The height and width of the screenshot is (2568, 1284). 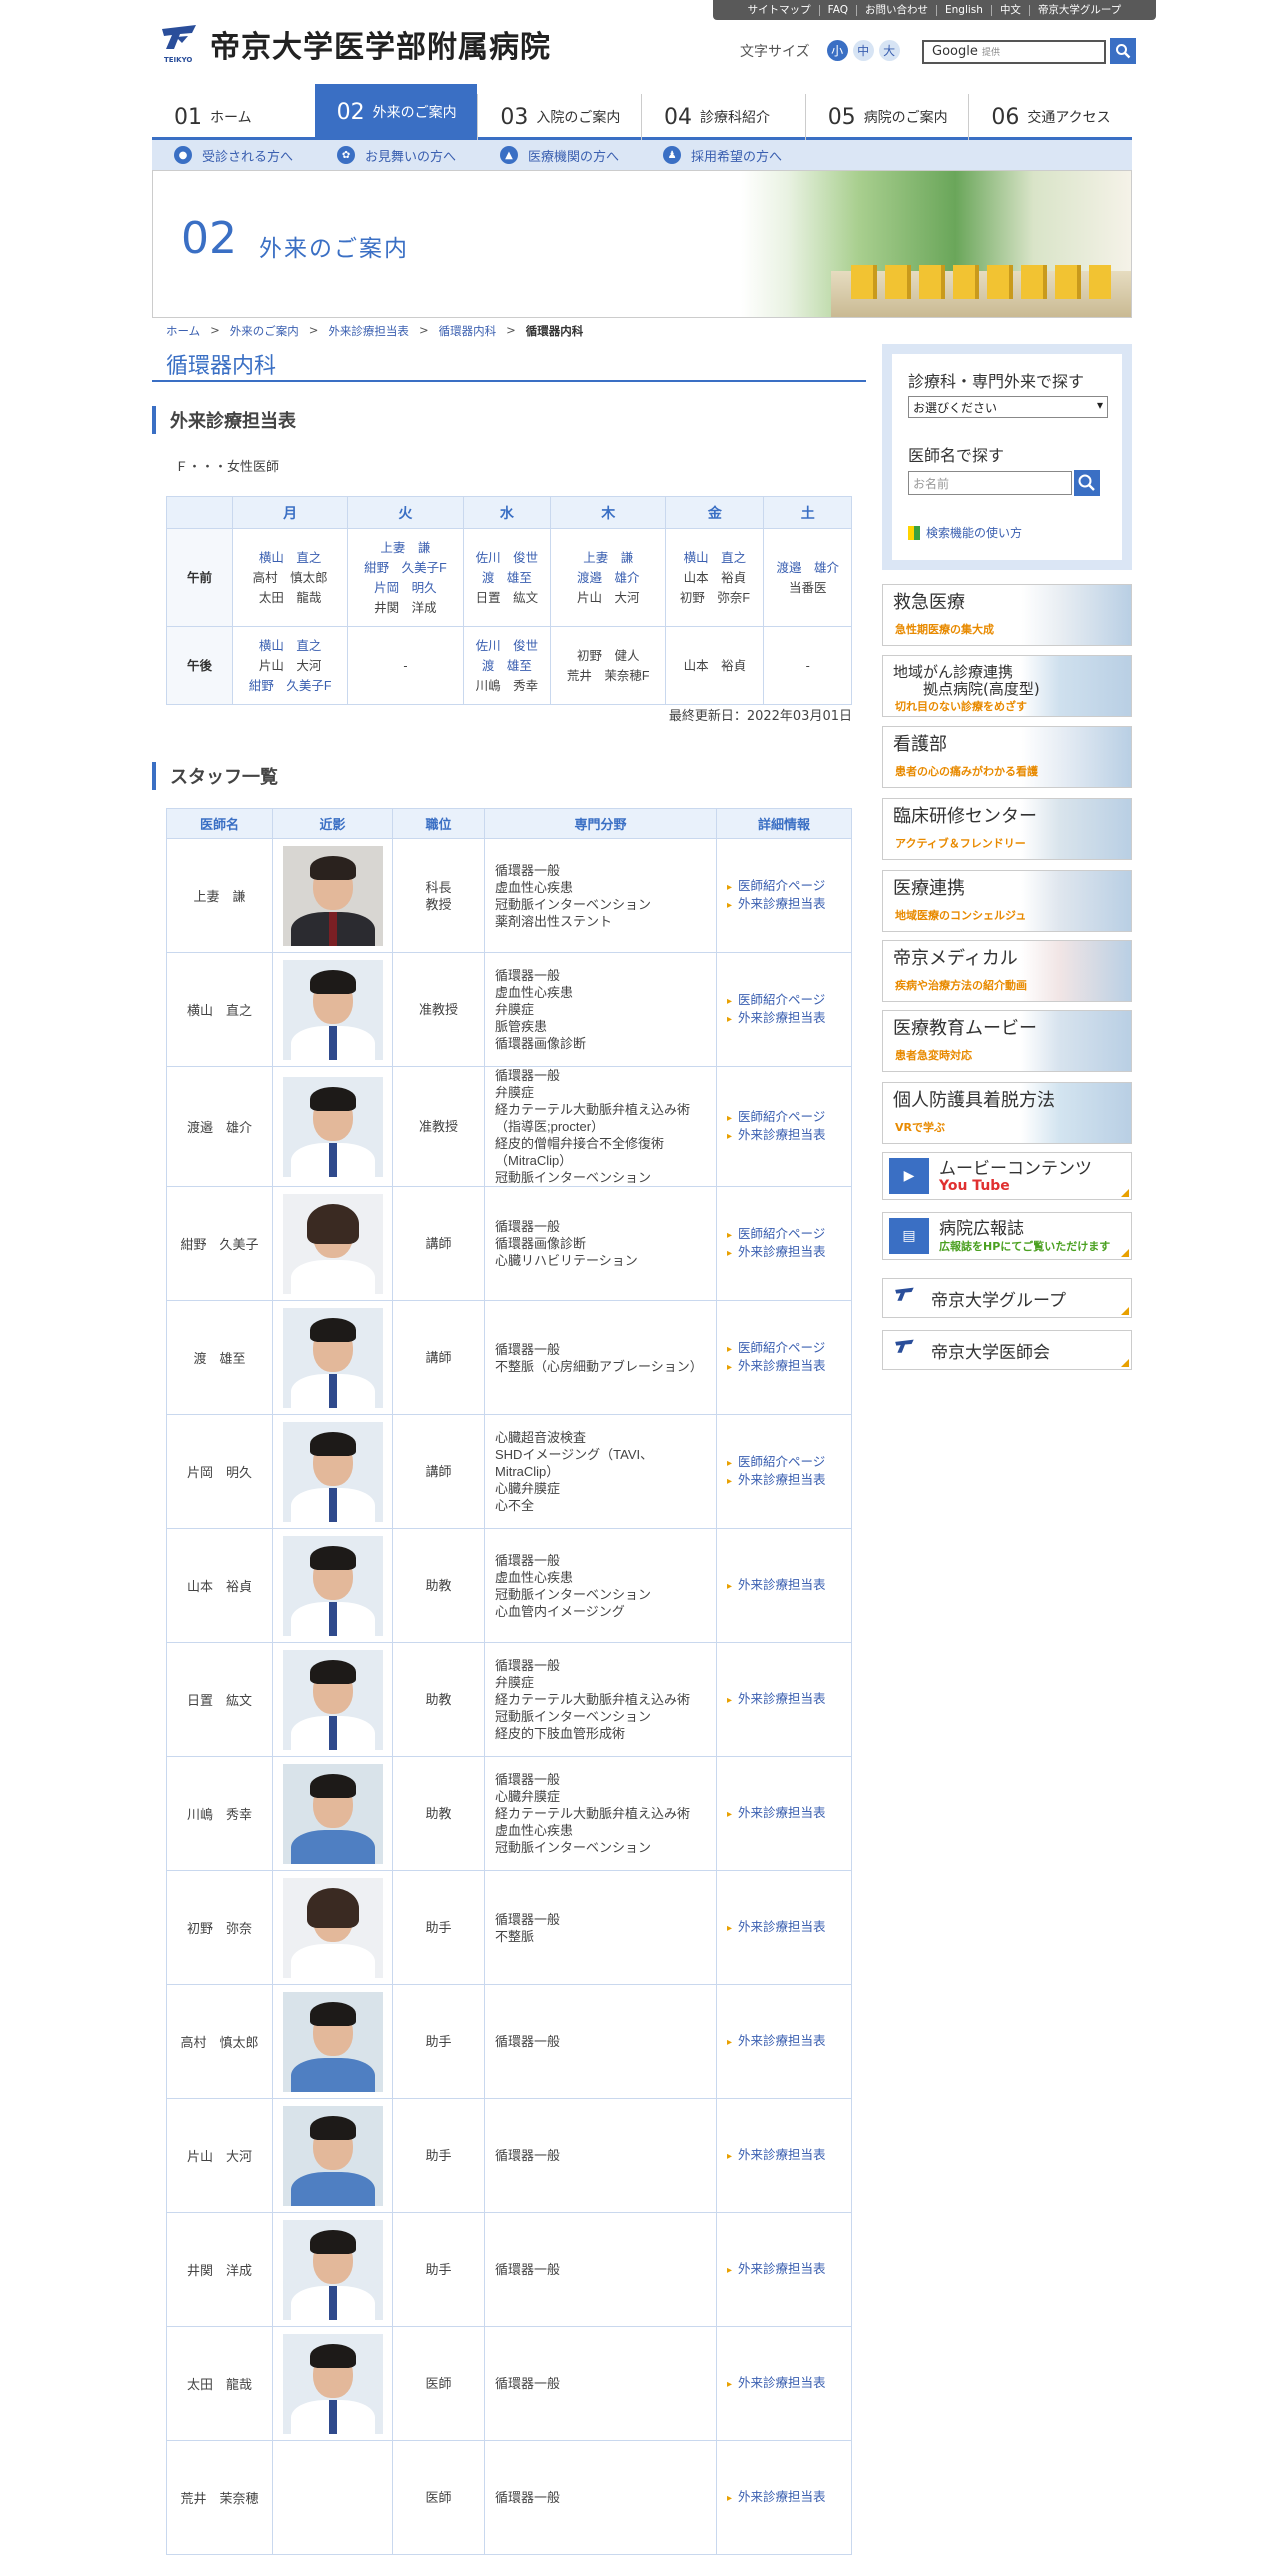 I want to click on nav-departments: 04 診療科紹介, so click(x=723, y=117).